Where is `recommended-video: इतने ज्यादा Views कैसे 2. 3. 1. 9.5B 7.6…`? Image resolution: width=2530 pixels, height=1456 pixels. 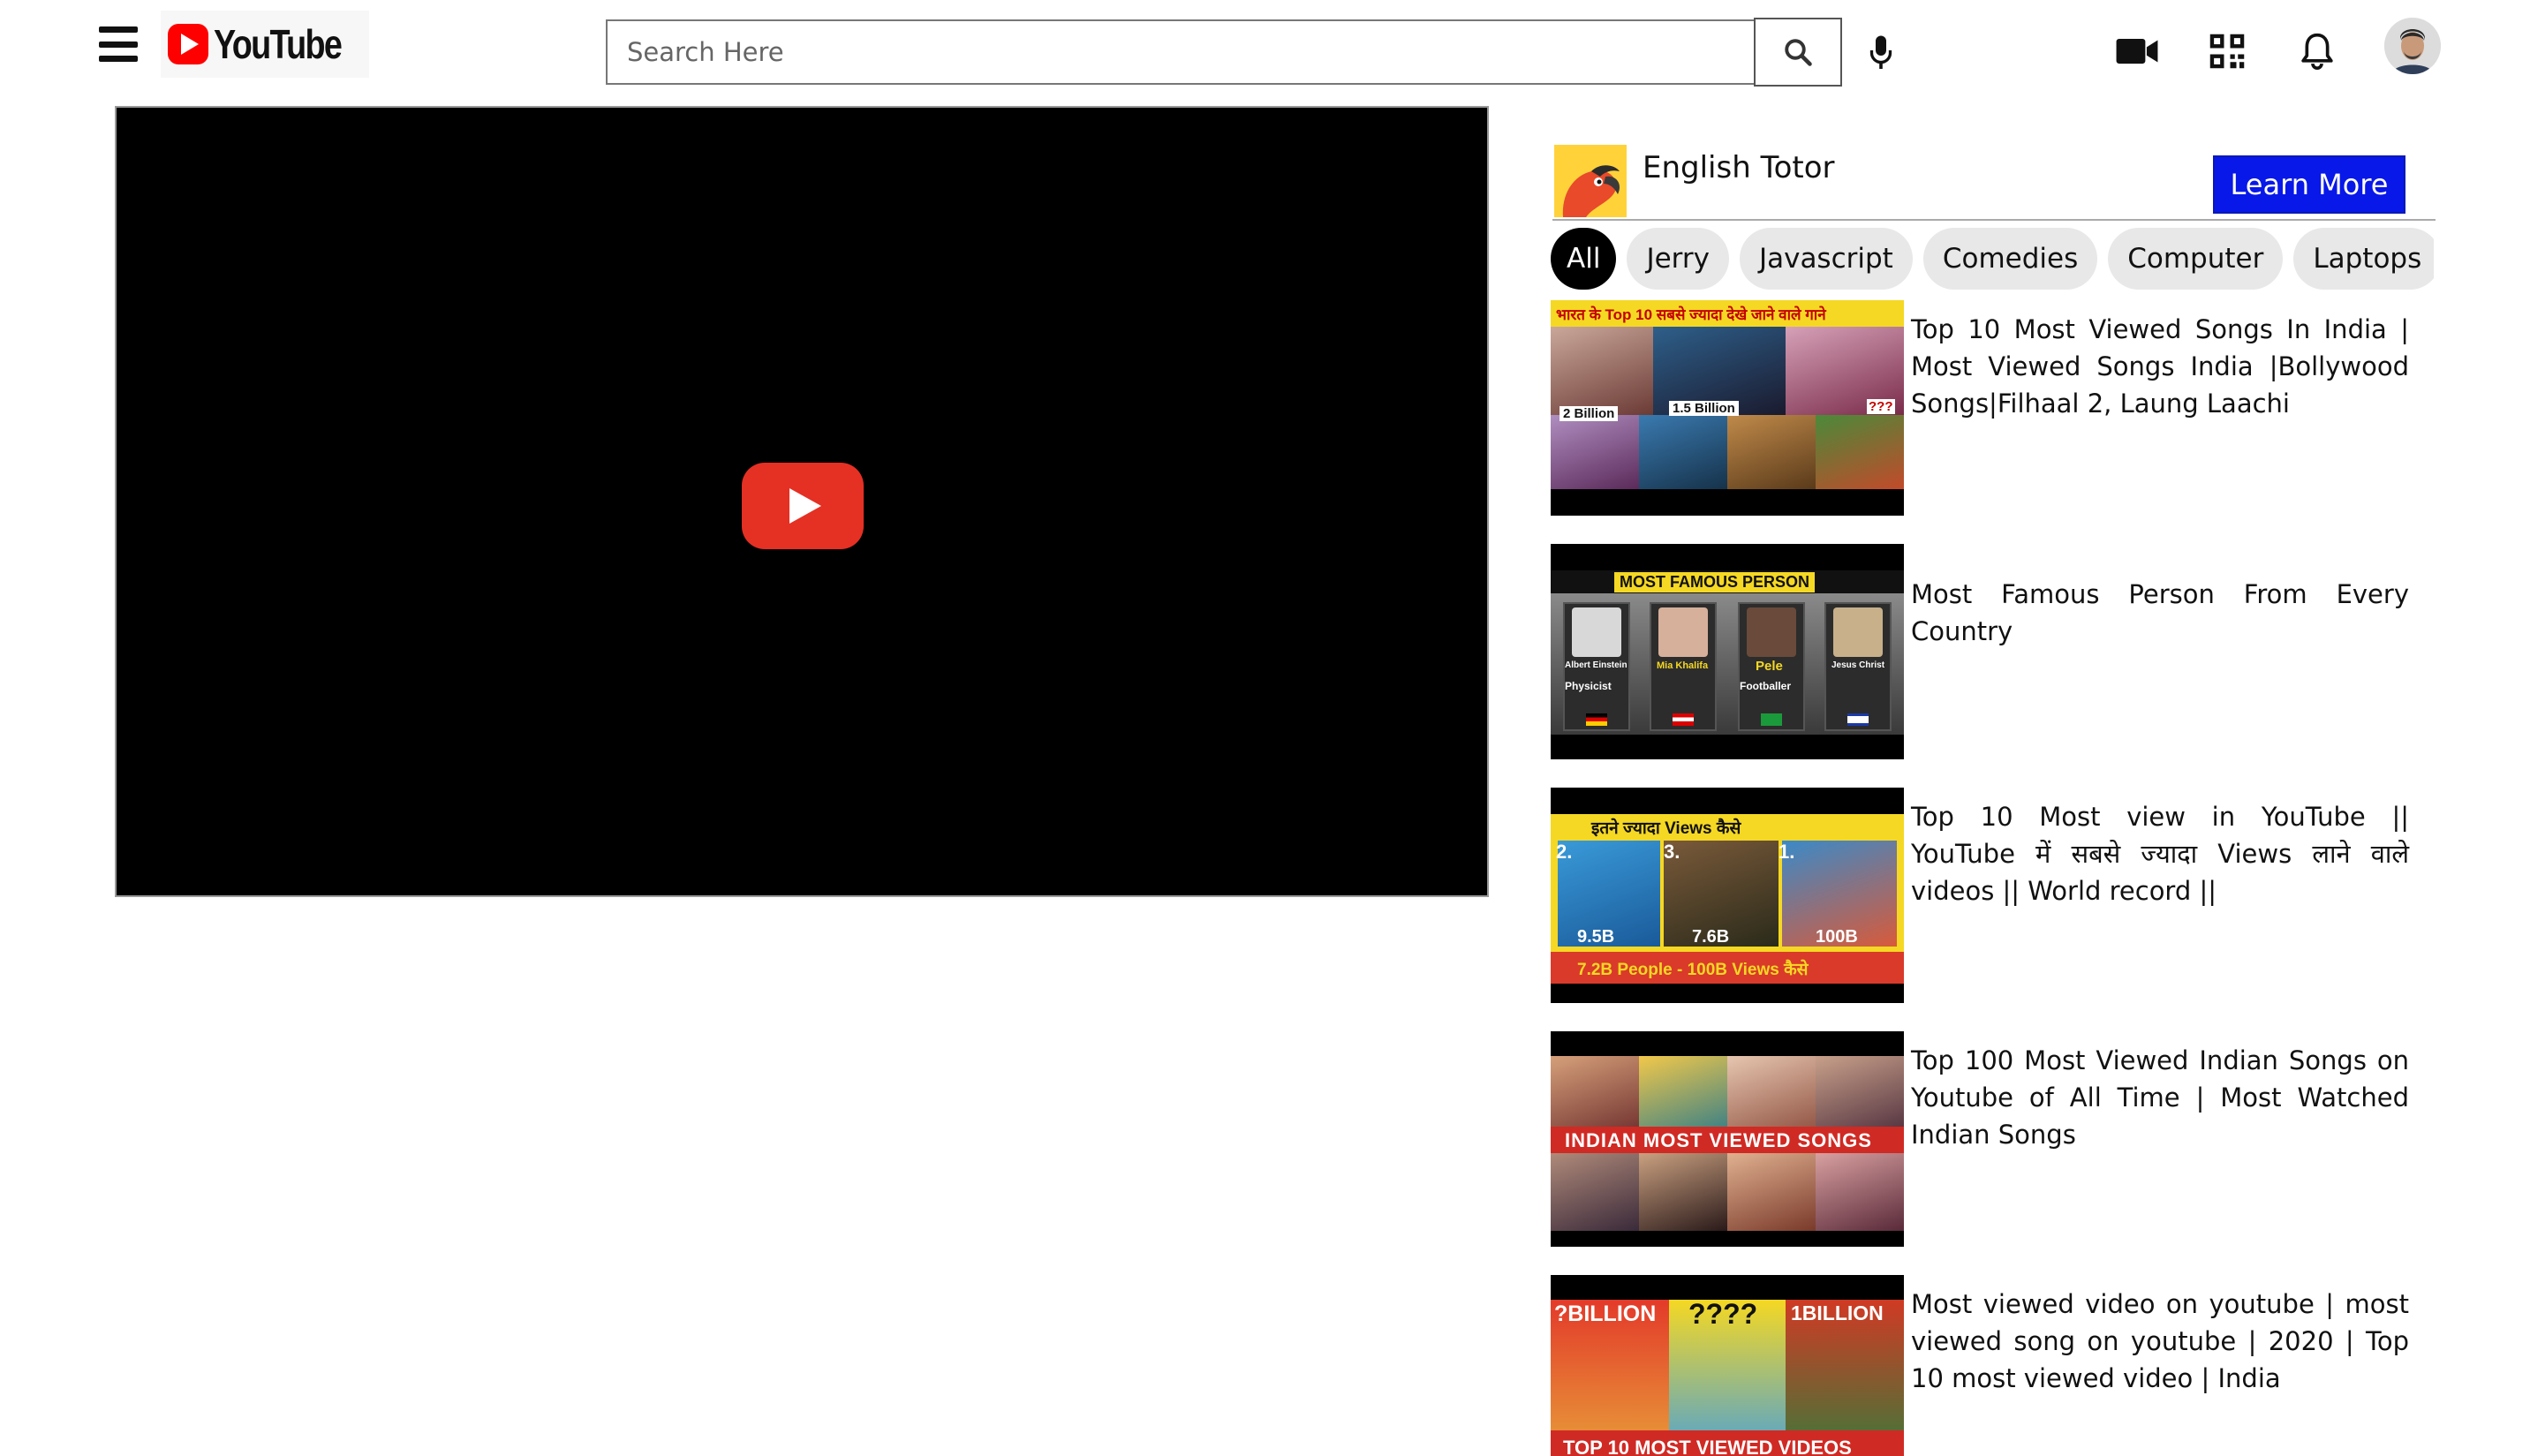
recommended-video: इतने ज्यादा Views कैसे 2. 3. 1. 9.5B 7.6… is located at coordinates (1992, 895).